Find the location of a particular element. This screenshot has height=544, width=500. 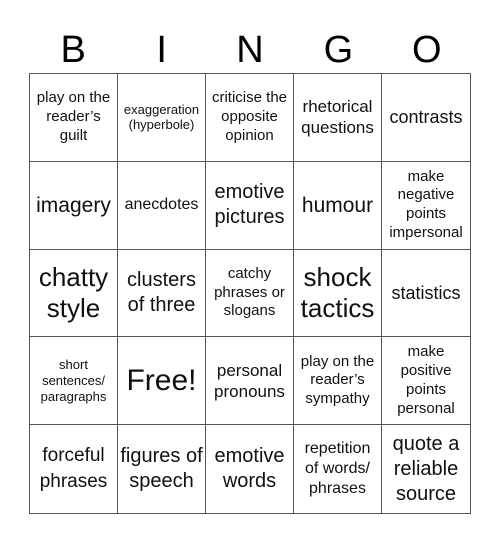

bingo-cell: rhetorical questions is located at coordinates (338, 118).